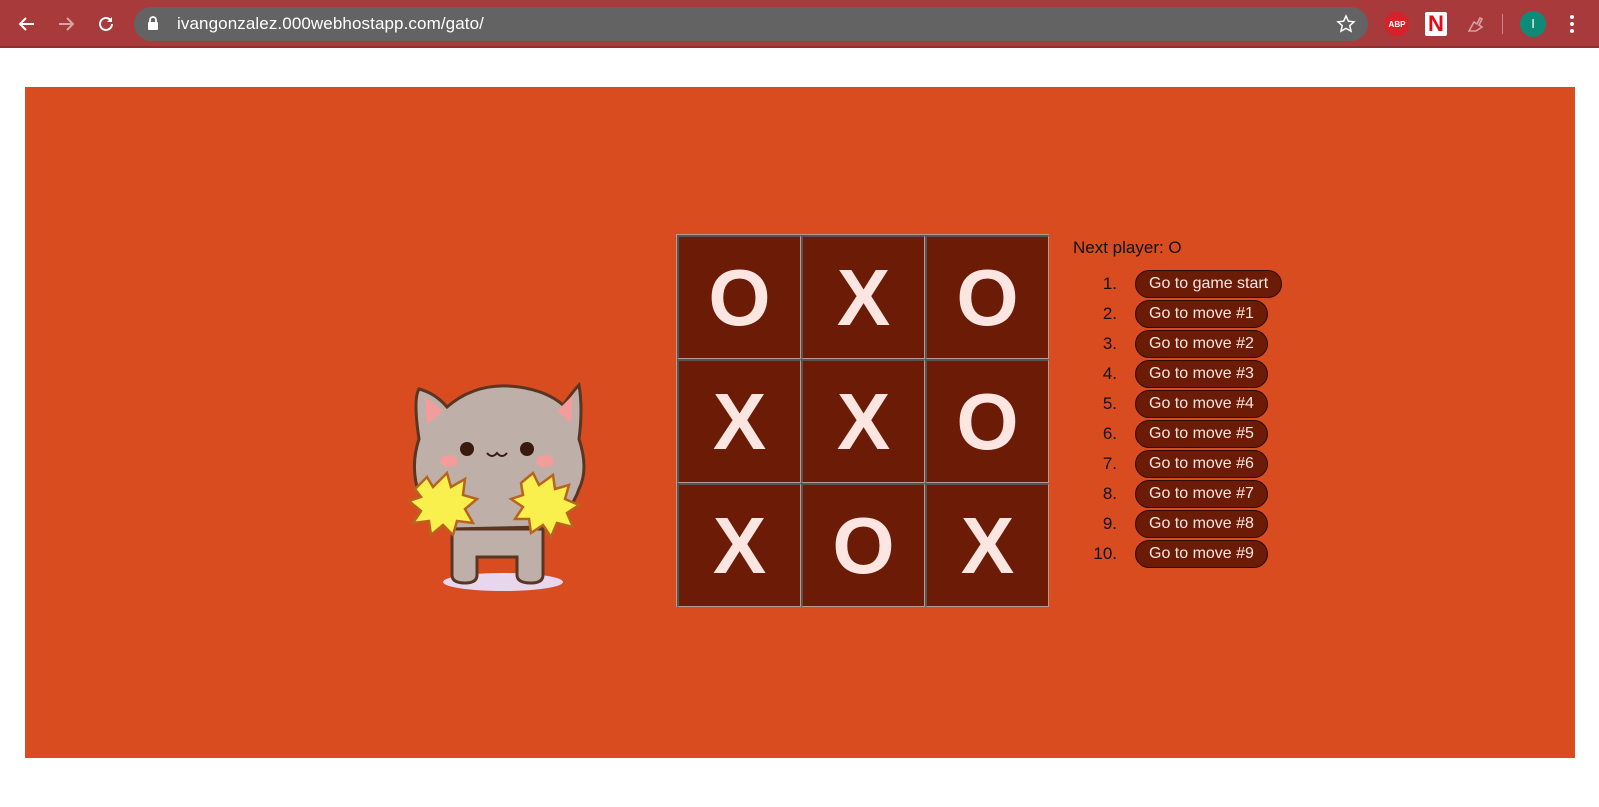 The image size is (1599, 807). I want to click on go-to-move-button: Go to move #1, so click(1201, 314).